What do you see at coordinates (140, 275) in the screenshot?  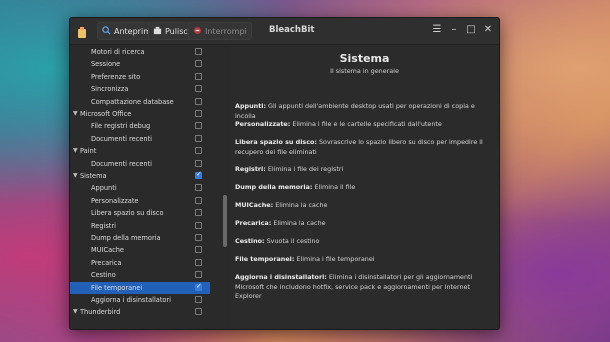 I see `tree-row: Cestino` at bounding box center [140, 275].